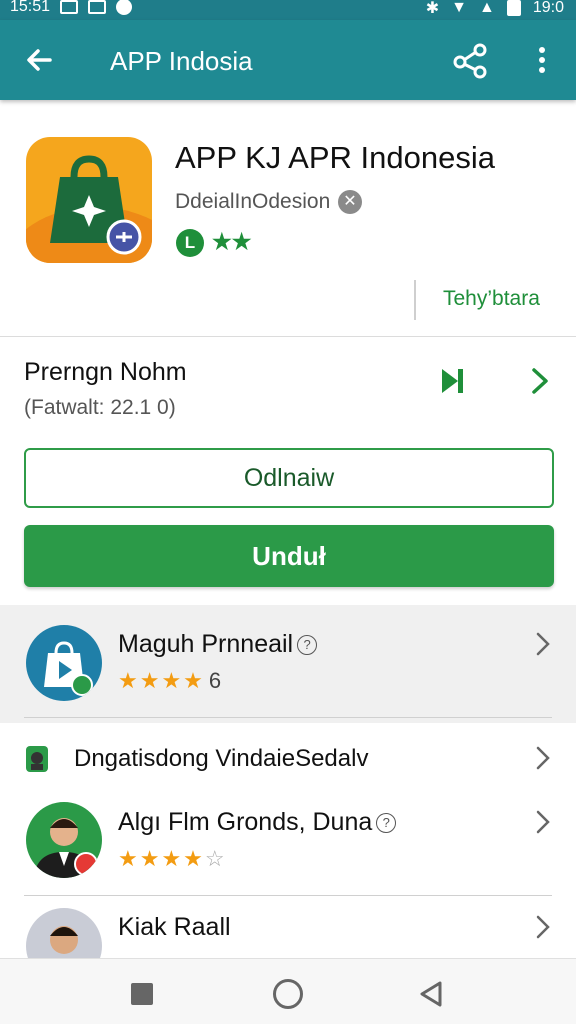 The height and width of the screenshot is (1024, 576). Describe the element at coordinates (105, 372) in the screenshot. I see `version-title: Prerngn Nohm` at that location.